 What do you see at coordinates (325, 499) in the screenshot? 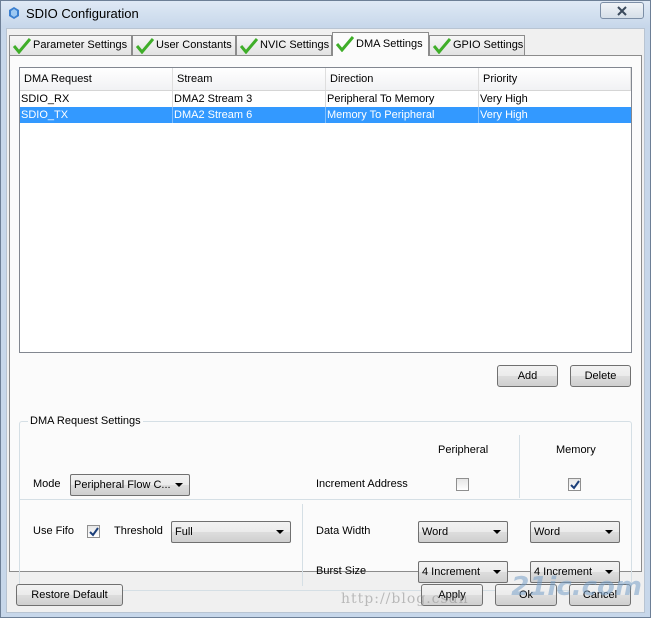
I see `section-divider` at bounding box center [325, 499].